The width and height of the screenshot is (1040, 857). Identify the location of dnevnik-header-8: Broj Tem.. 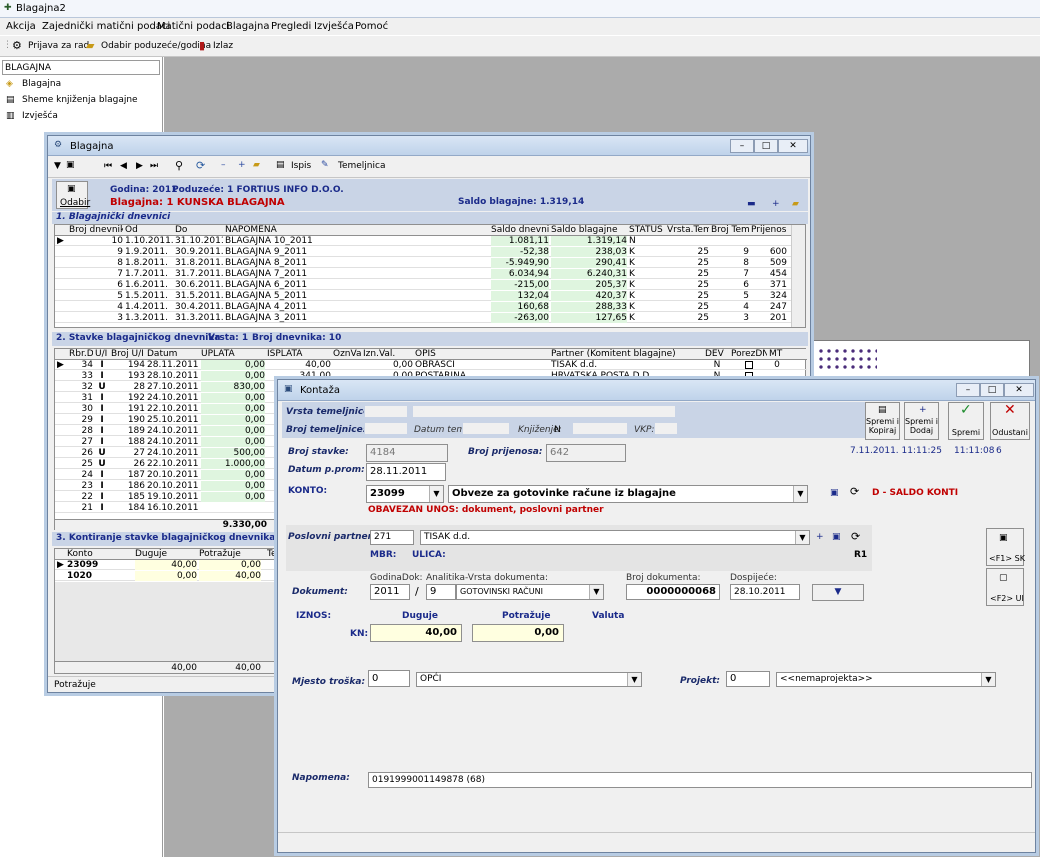
(730, 230).